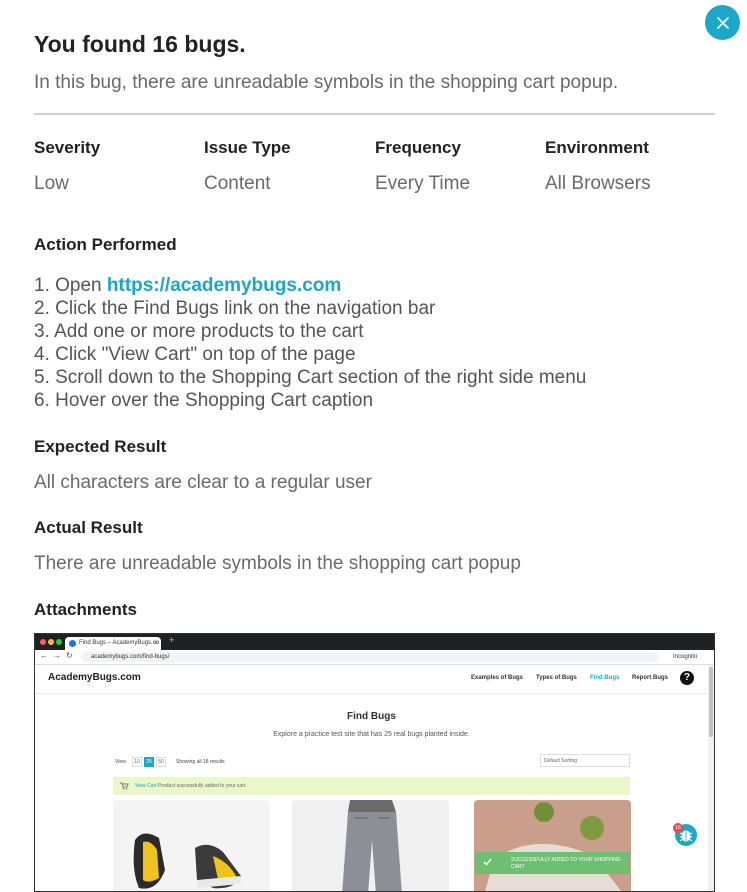 The width and height of the screenshot is (747, 892). I want to click on notice-text: Product successfully added to your cart., so click(202, 786).